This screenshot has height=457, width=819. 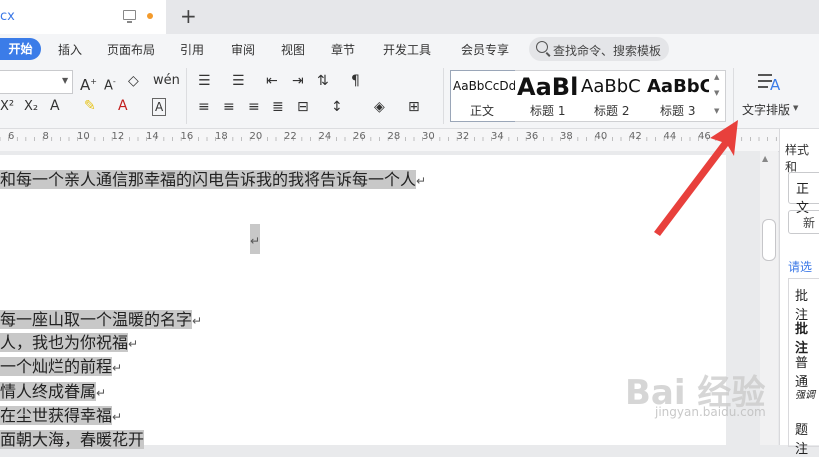 What do you see at coordinates (55, 106) in the screenshot?
I see `text-effect-icon: A` at bounding box center [55, 106].